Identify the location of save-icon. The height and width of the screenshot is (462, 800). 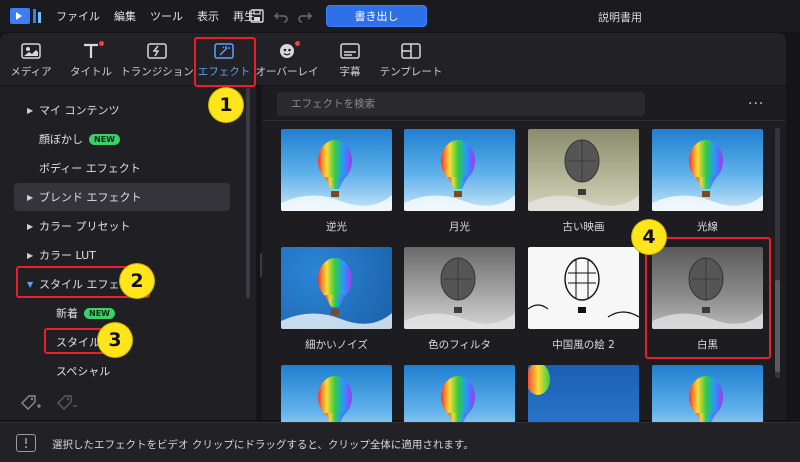
(257, 16).